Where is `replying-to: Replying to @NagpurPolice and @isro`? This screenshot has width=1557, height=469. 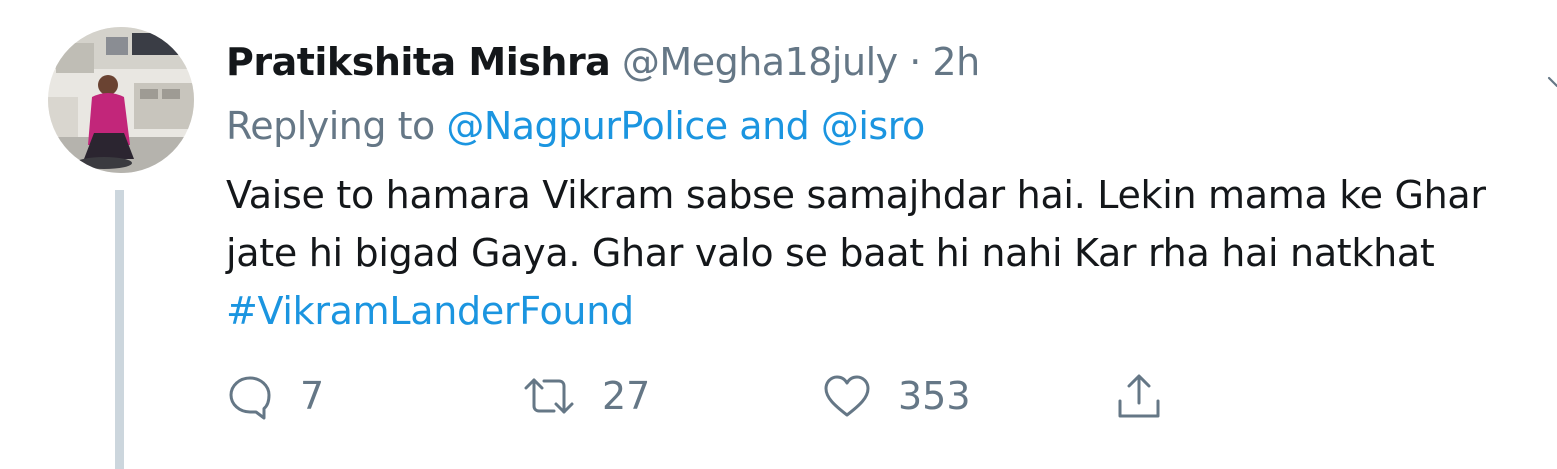 replying-to: Replying to @NagpurPolice and @isro is located at coordinates (575, 126).